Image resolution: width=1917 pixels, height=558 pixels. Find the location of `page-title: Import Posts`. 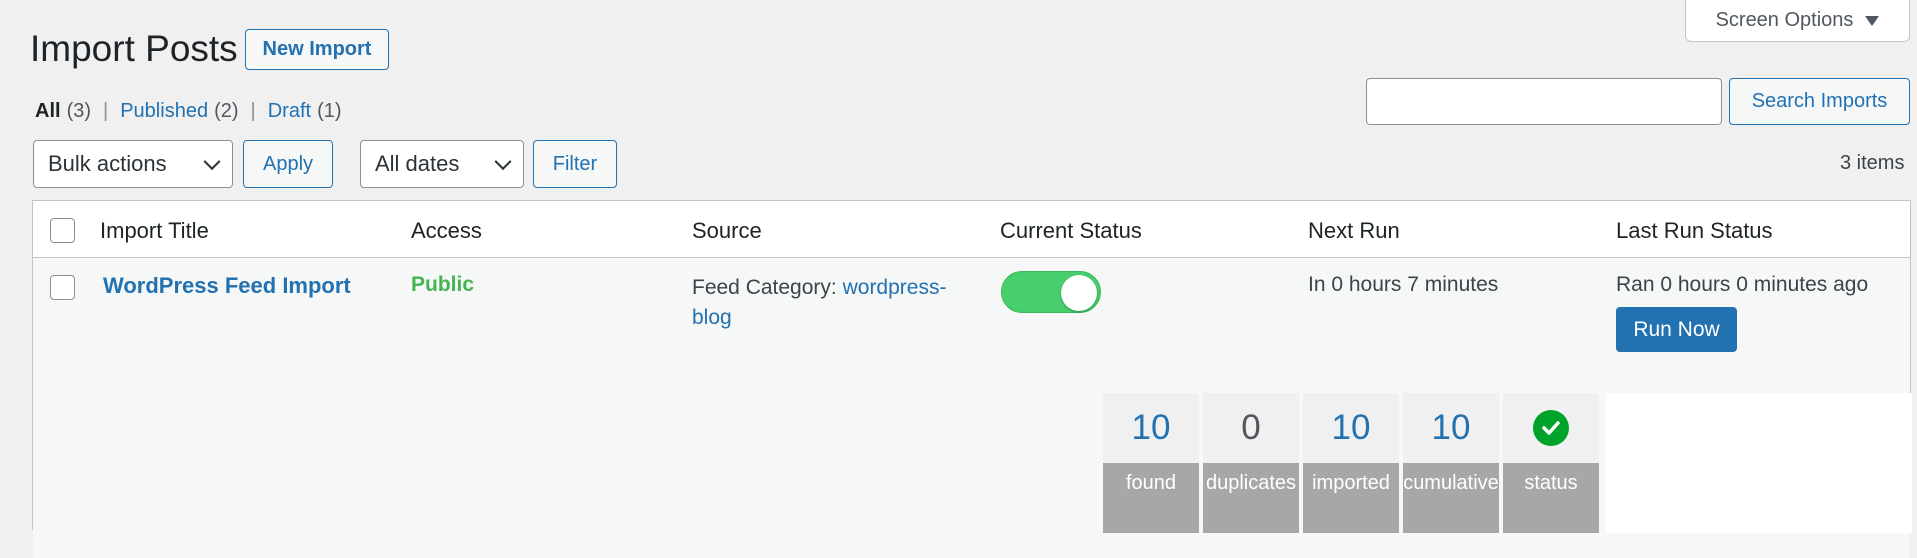

page-title: Import Posts is located at coordinates (134, 48).